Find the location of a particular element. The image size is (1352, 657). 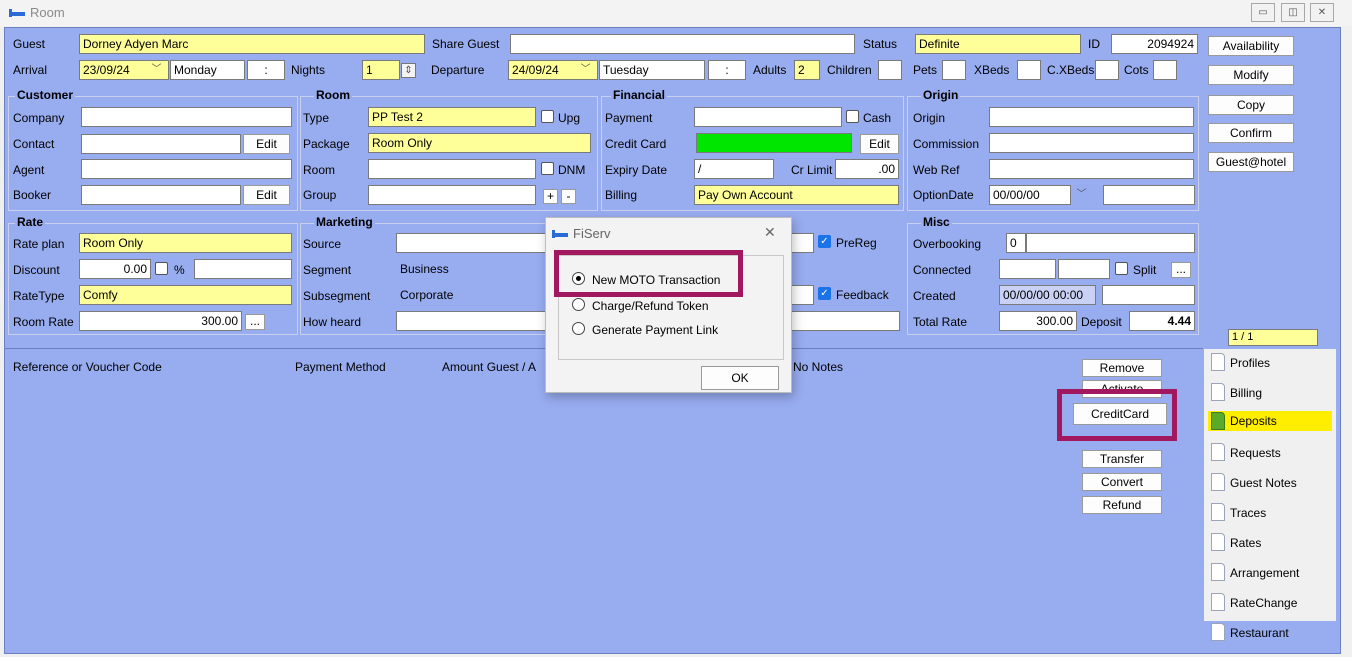

convert-button: Convert is located at coordinates (1122, 482).